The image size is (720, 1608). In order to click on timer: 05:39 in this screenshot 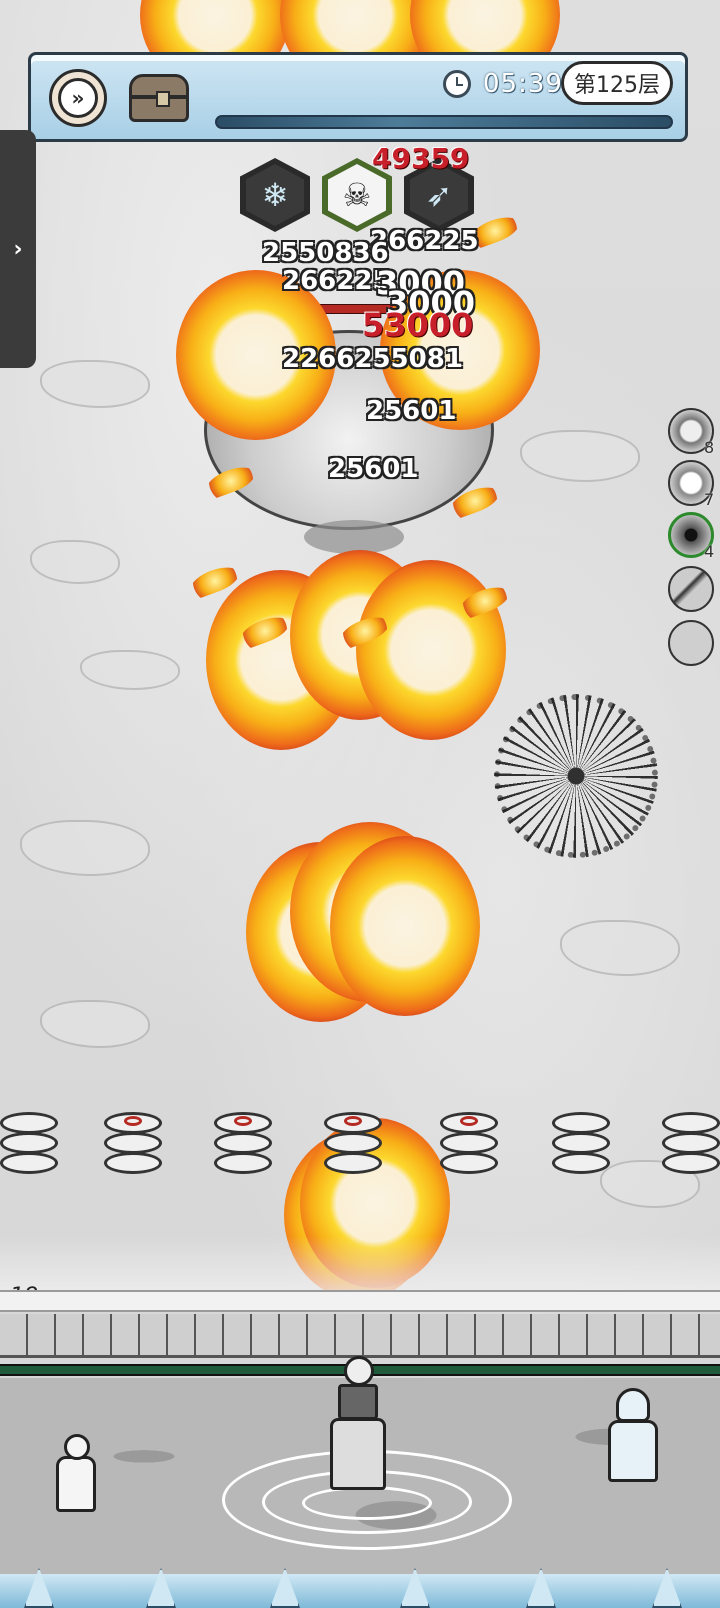, I will do `click(503, 84)`.